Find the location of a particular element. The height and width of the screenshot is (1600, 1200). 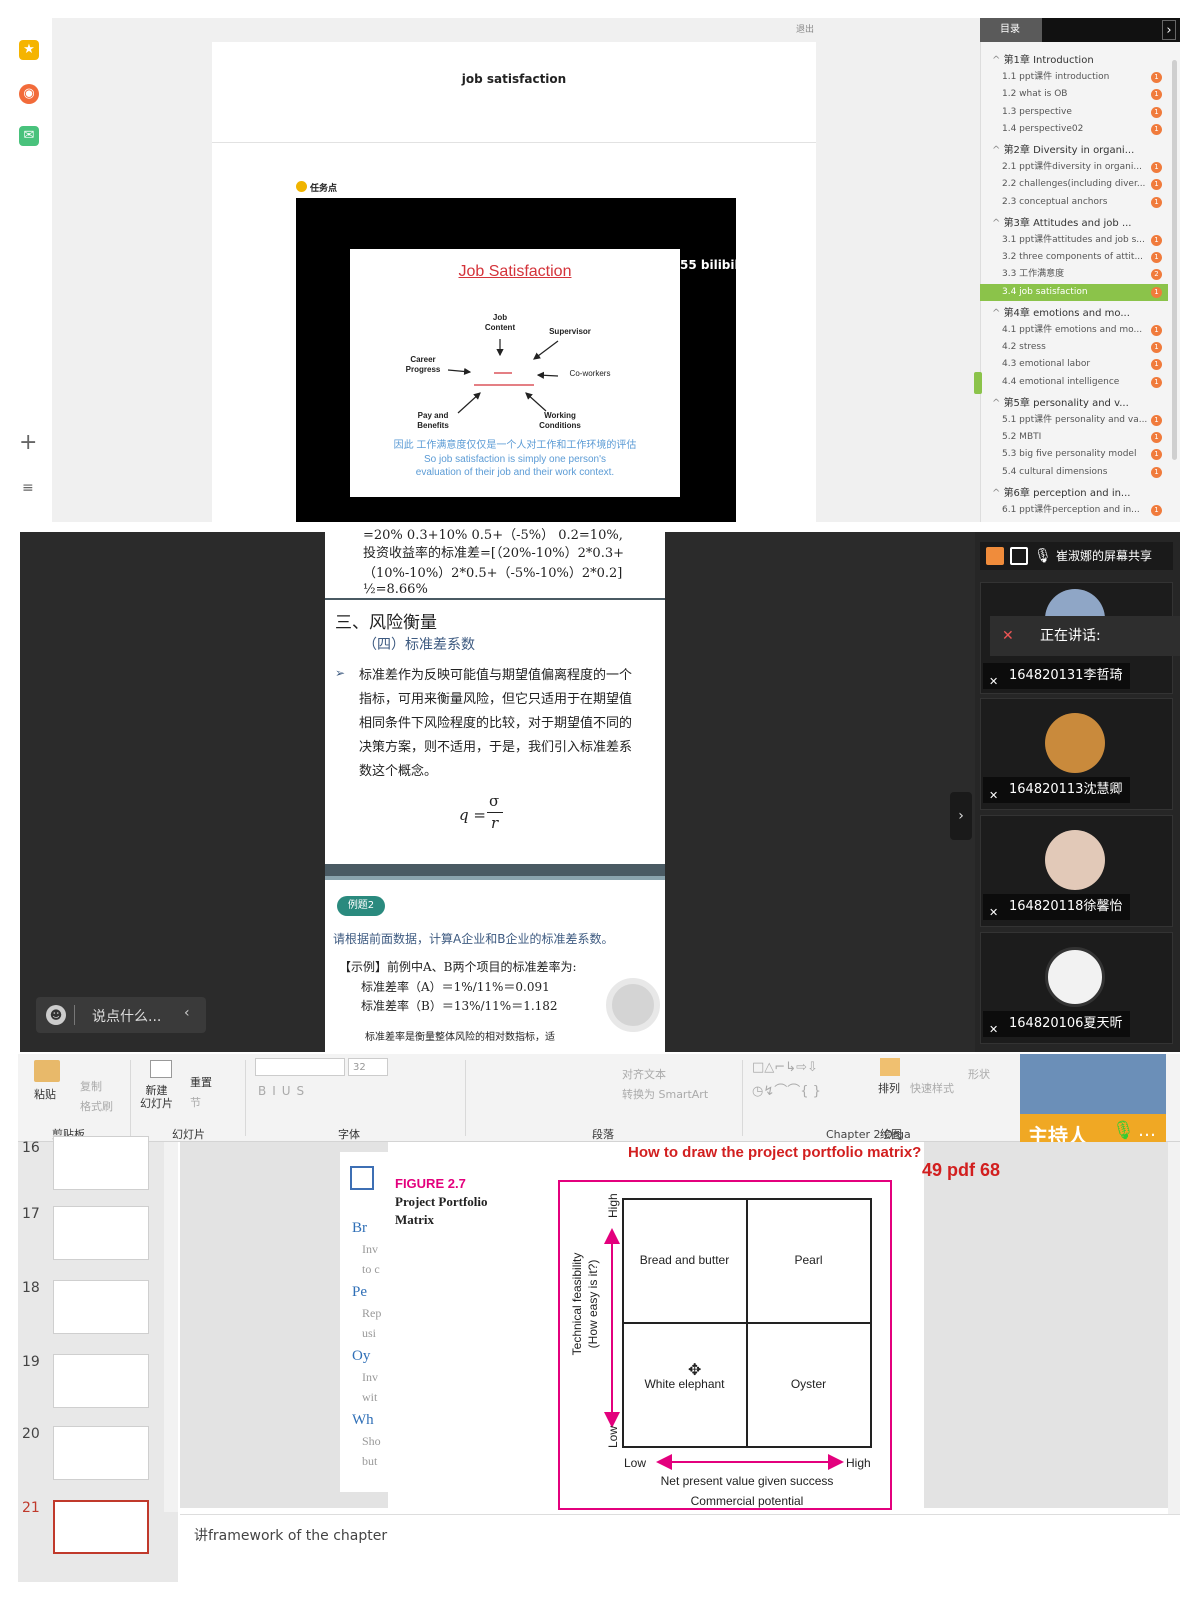

thumbs-scrollbar is located at coordinates (171, 1327).